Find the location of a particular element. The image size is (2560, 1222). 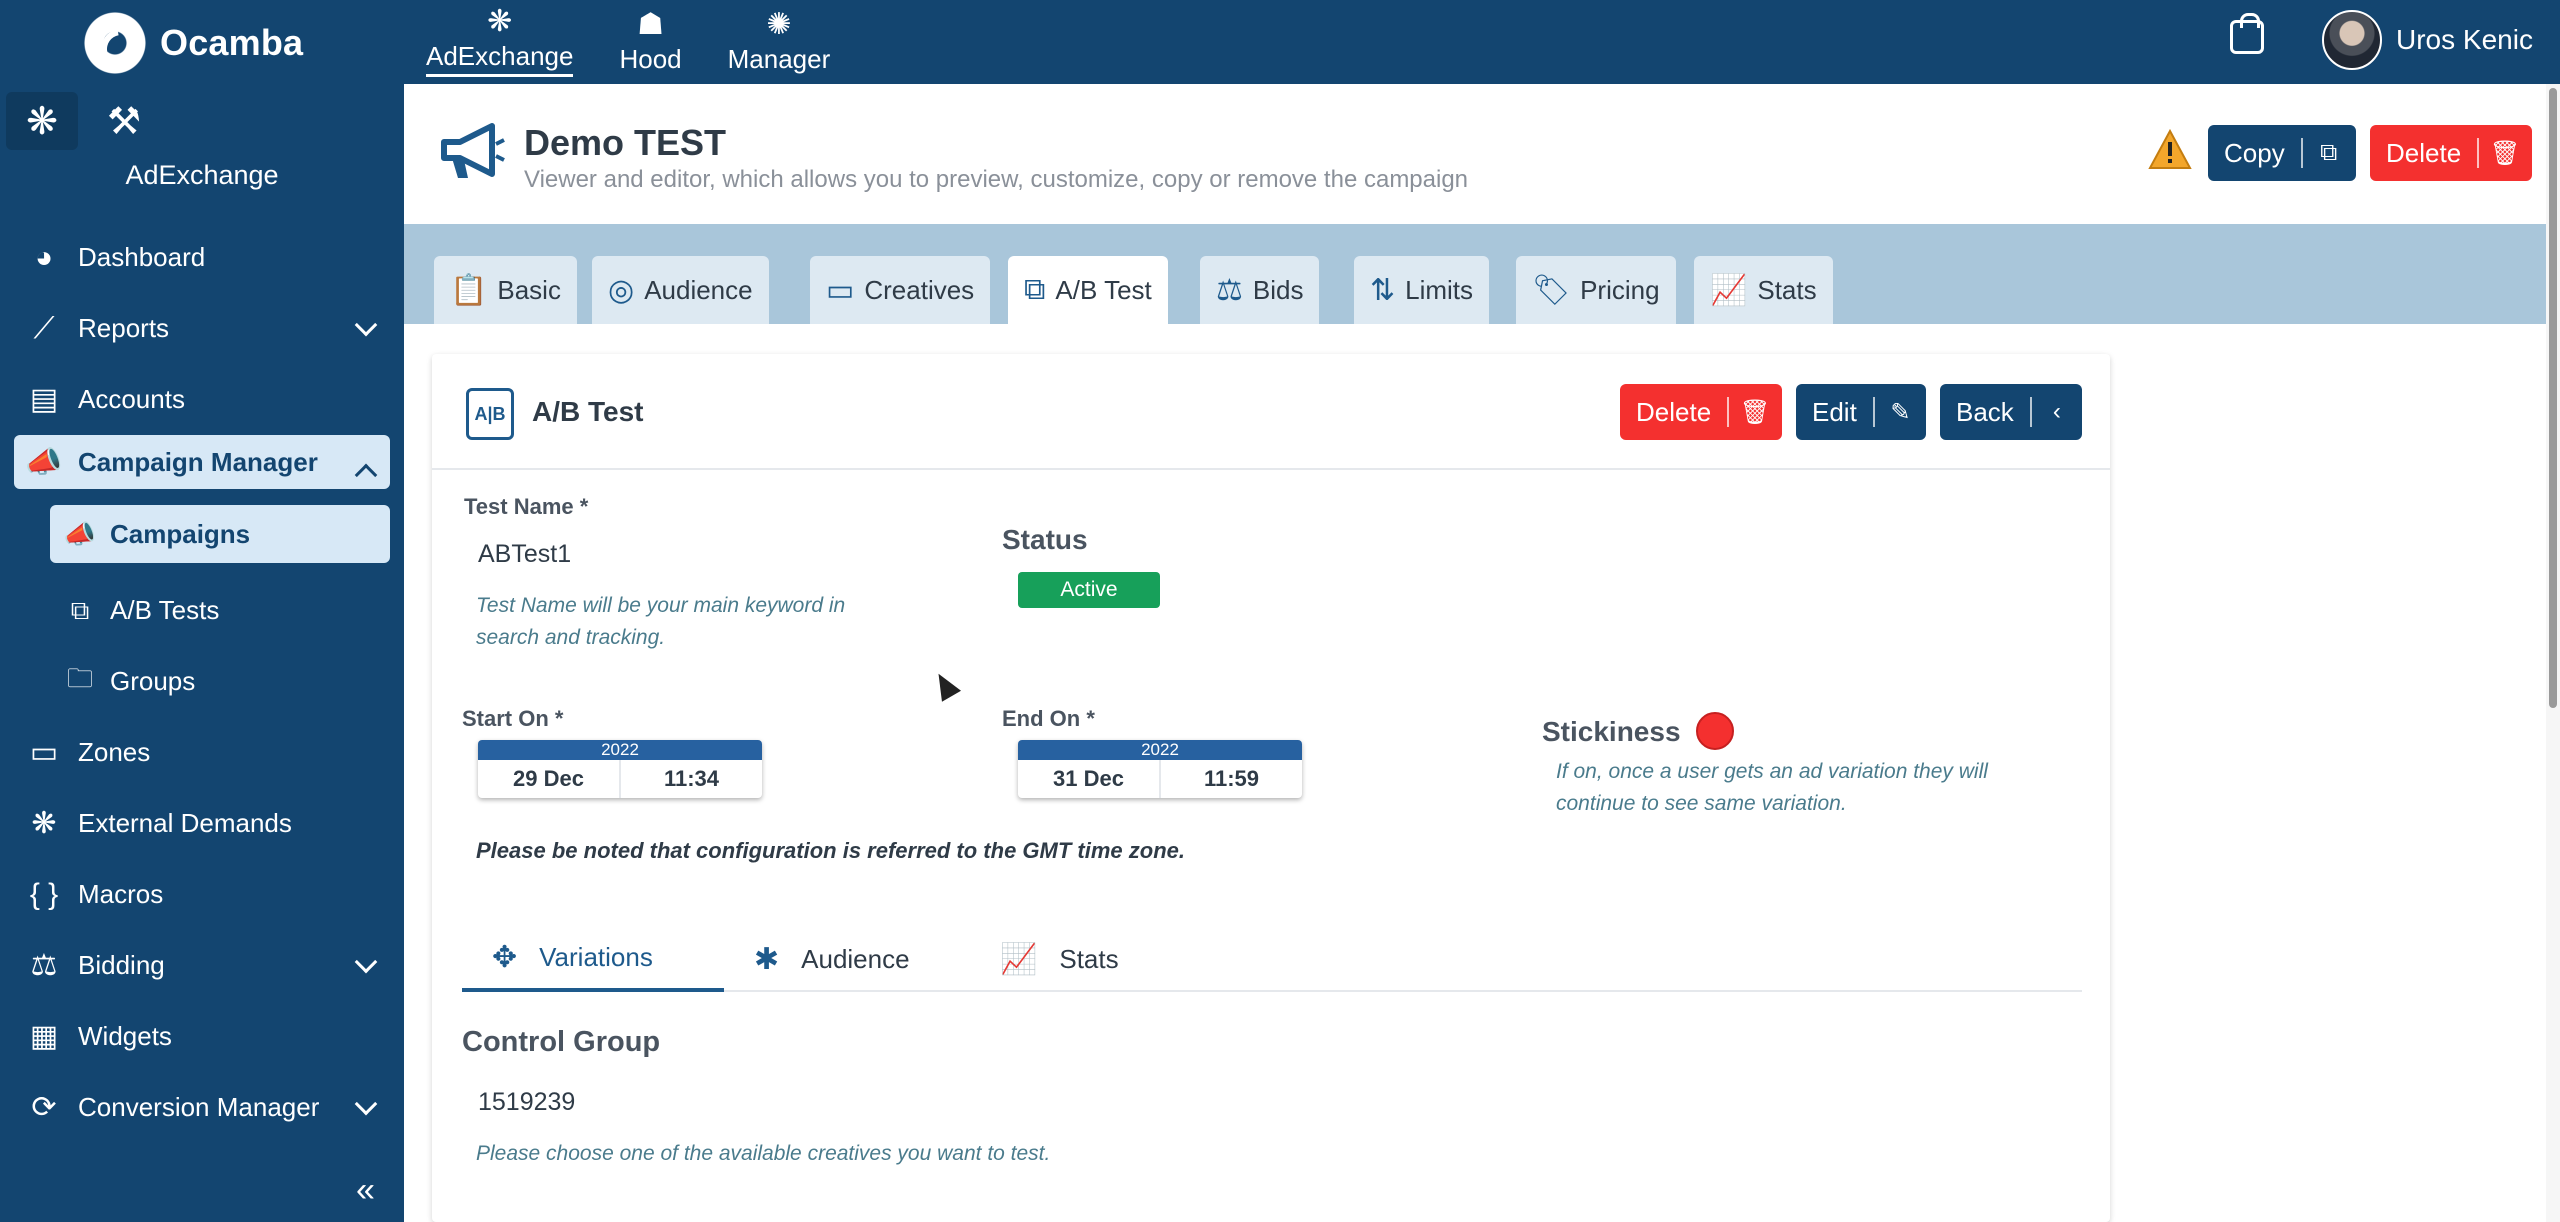

back-button: Back ‹ is located at coordinates (2011, 412).